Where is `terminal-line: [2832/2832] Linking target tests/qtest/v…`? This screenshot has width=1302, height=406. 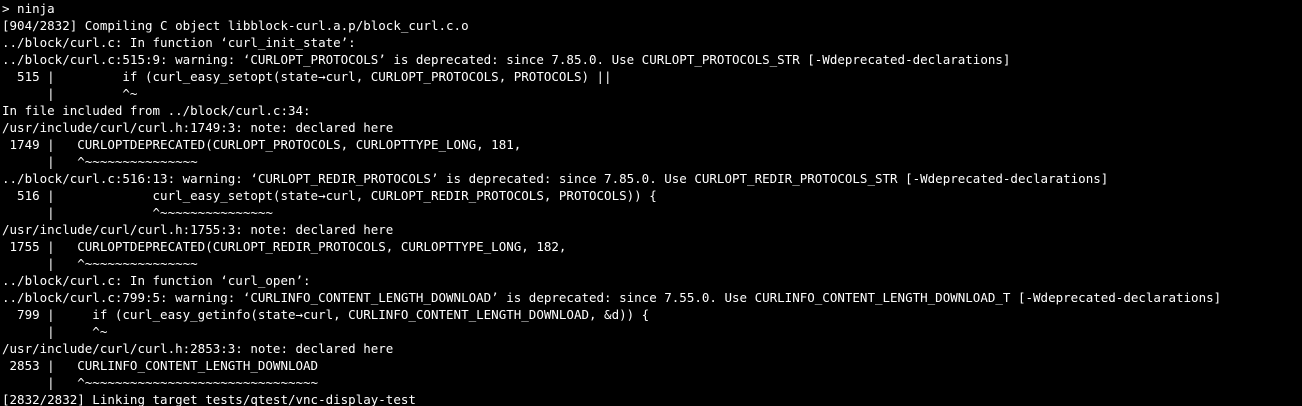
terminal-line: [2832/2832] Linking target tests/qtest/v… is located at coordinates (209, 399).